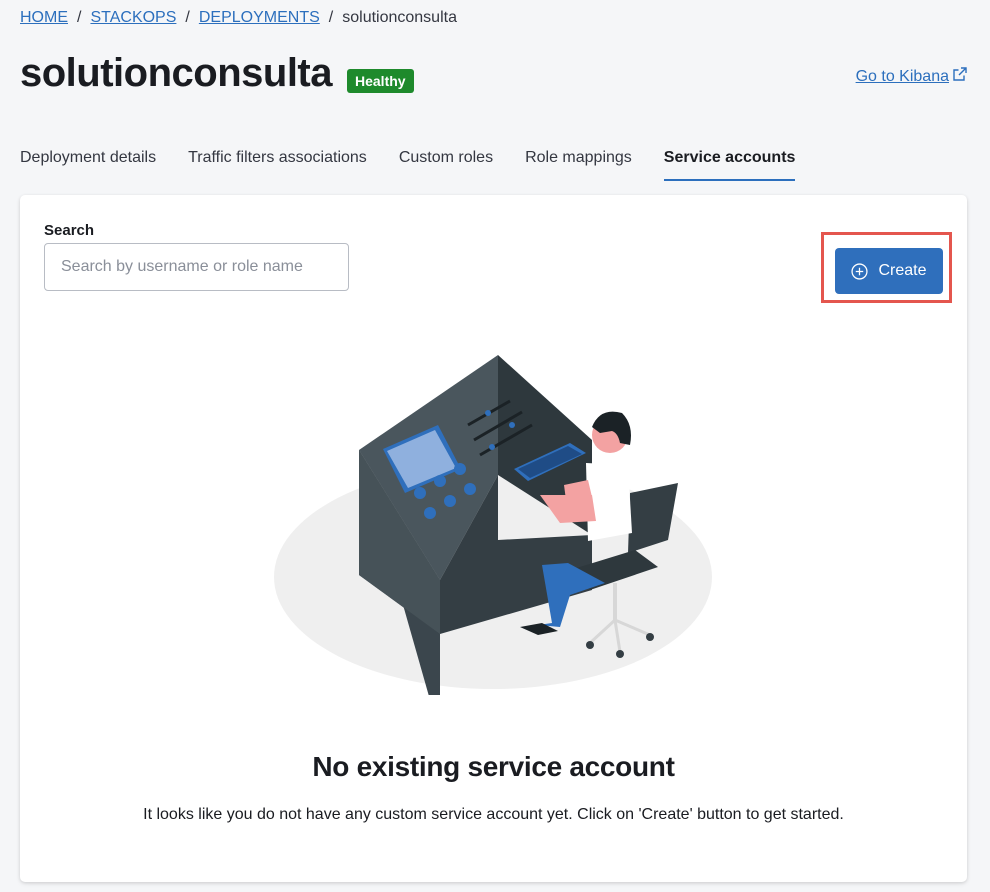 The width and height of the screenshot is (990, 892). What do you see at coordinates (399, 17) in the screenshot?
I see `breadcrumb-current: solutionconsulta` at bounding box center [399, 17].